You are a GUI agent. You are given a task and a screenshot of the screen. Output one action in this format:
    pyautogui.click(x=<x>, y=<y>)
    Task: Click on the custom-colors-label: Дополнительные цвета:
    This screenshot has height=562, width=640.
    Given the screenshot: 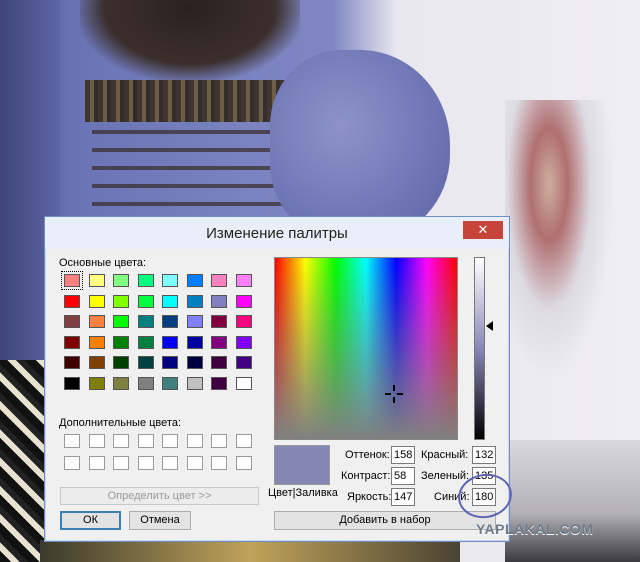 What is the action you would take?
    pyautogui.click(x=120, y=423)
    